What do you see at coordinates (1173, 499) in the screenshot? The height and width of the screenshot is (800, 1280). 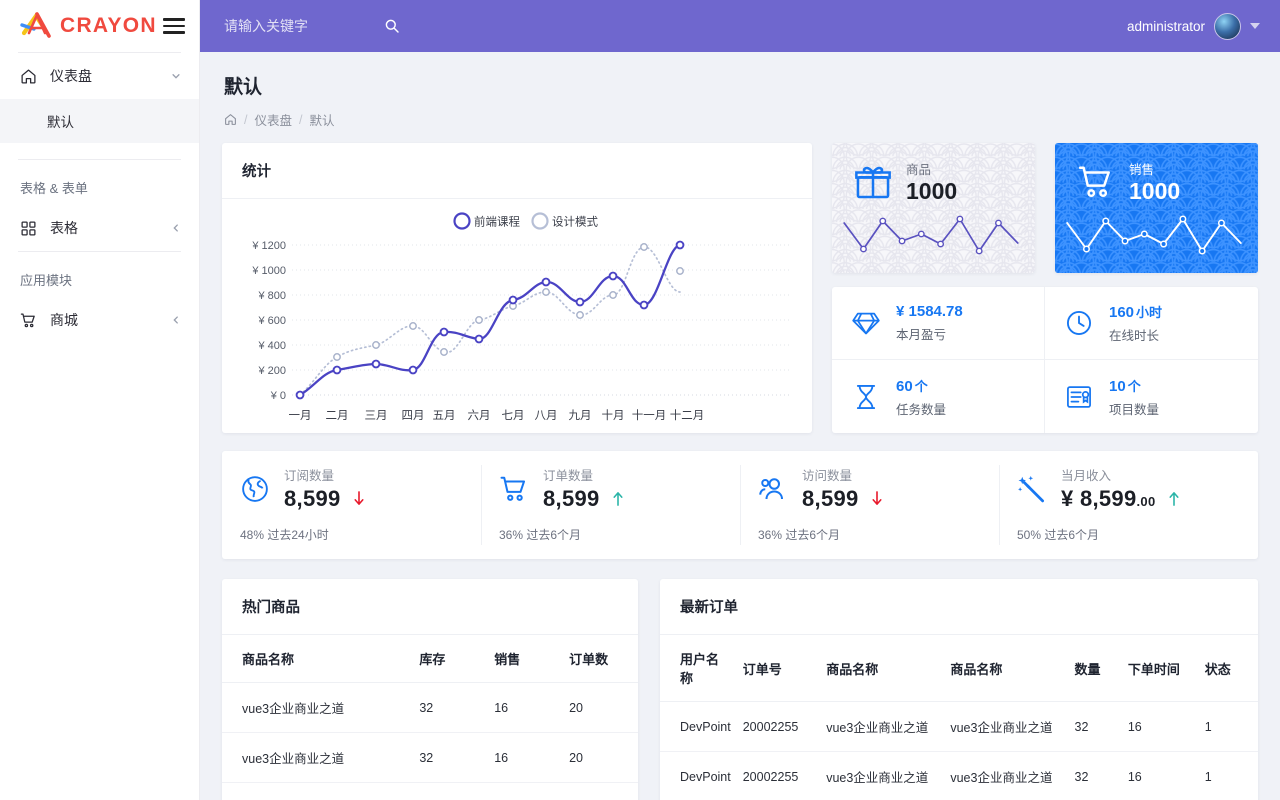 I see `trend-up-icon` at bounding box center [1173, 499].